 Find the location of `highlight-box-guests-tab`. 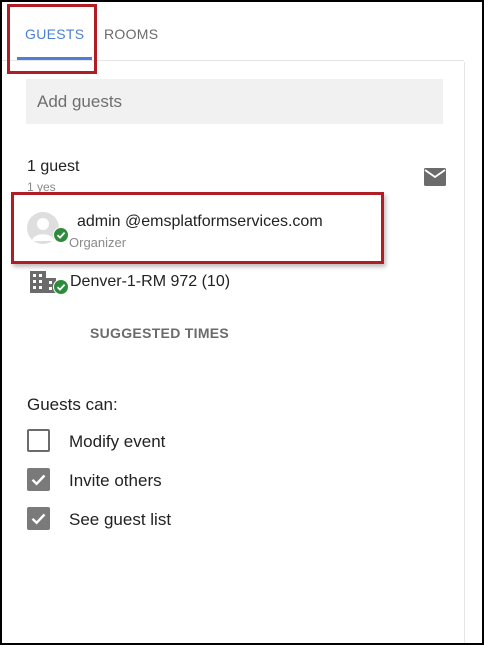

highlight-box-guests-tab is located at coordinates (52, 39).